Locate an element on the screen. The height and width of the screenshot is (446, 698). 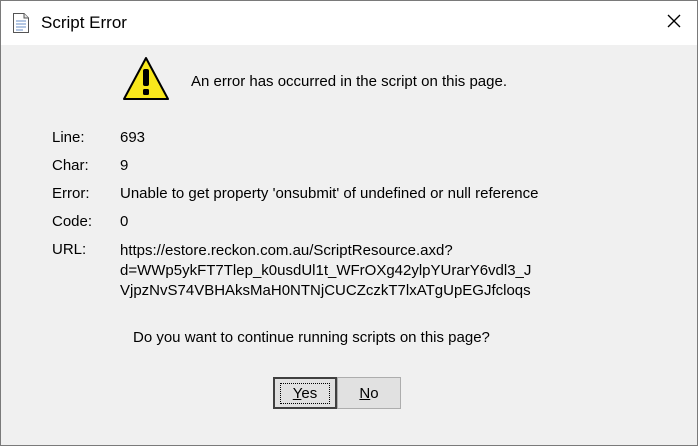
yes-button-label: Yes is located at coordinates (305, 393).